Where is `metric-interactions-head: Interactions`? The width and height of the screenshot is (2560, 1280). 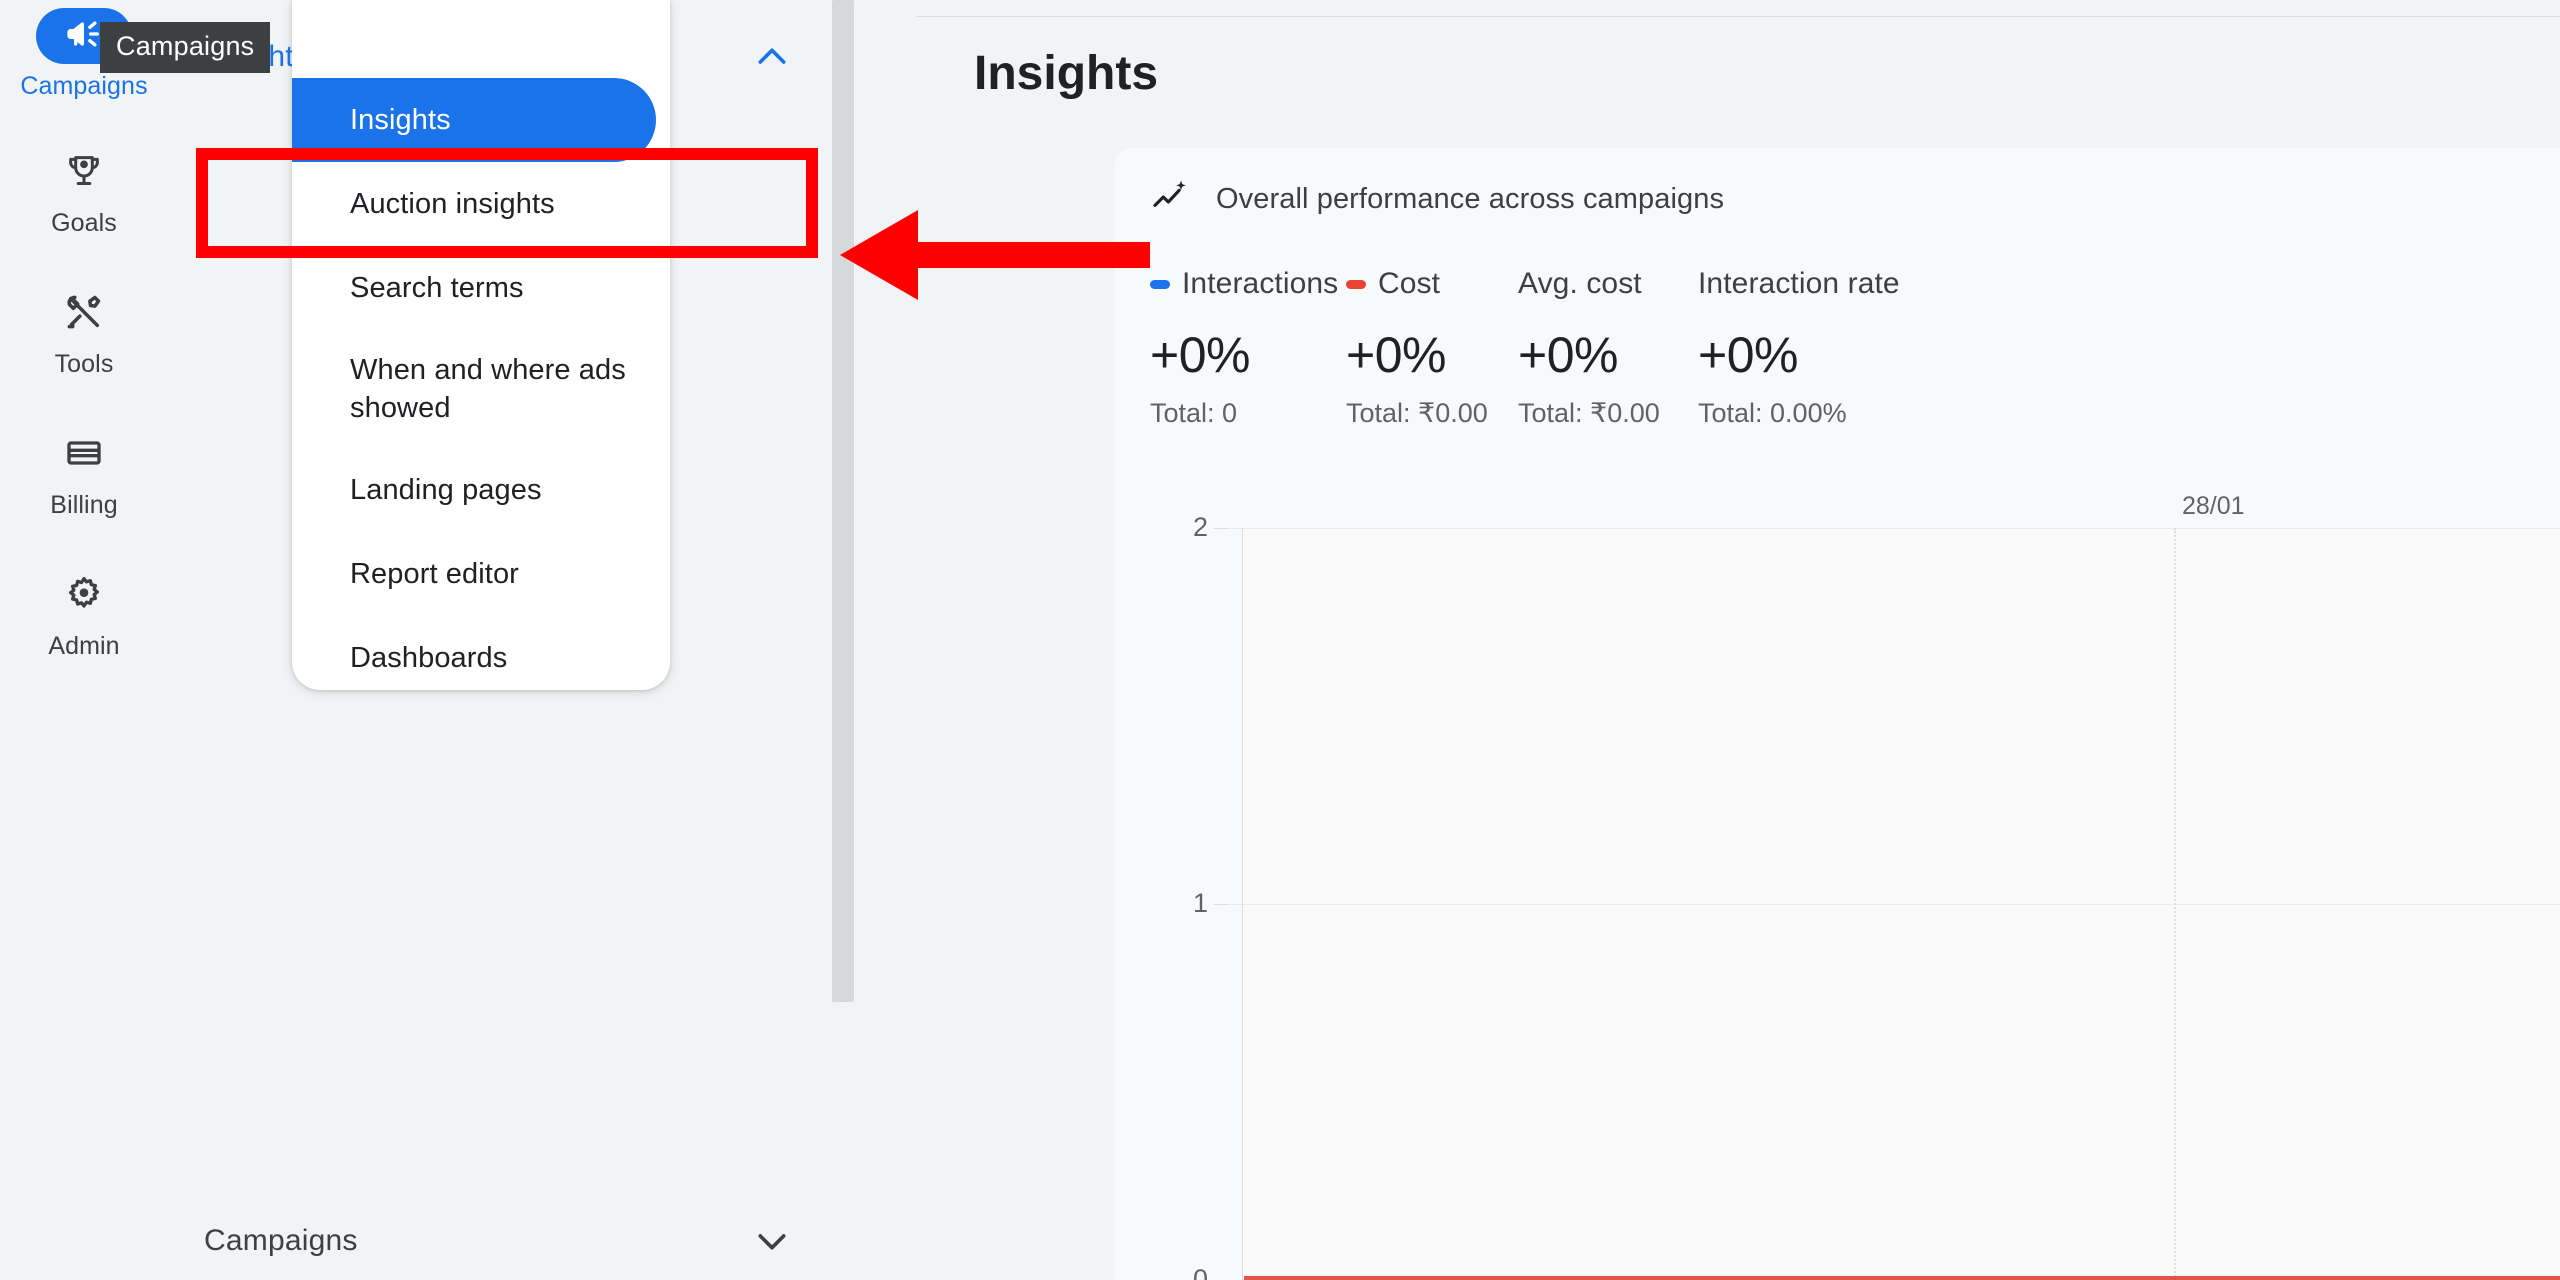
metric-interactions-head: Interactions is located at coordinates (1248, 284).